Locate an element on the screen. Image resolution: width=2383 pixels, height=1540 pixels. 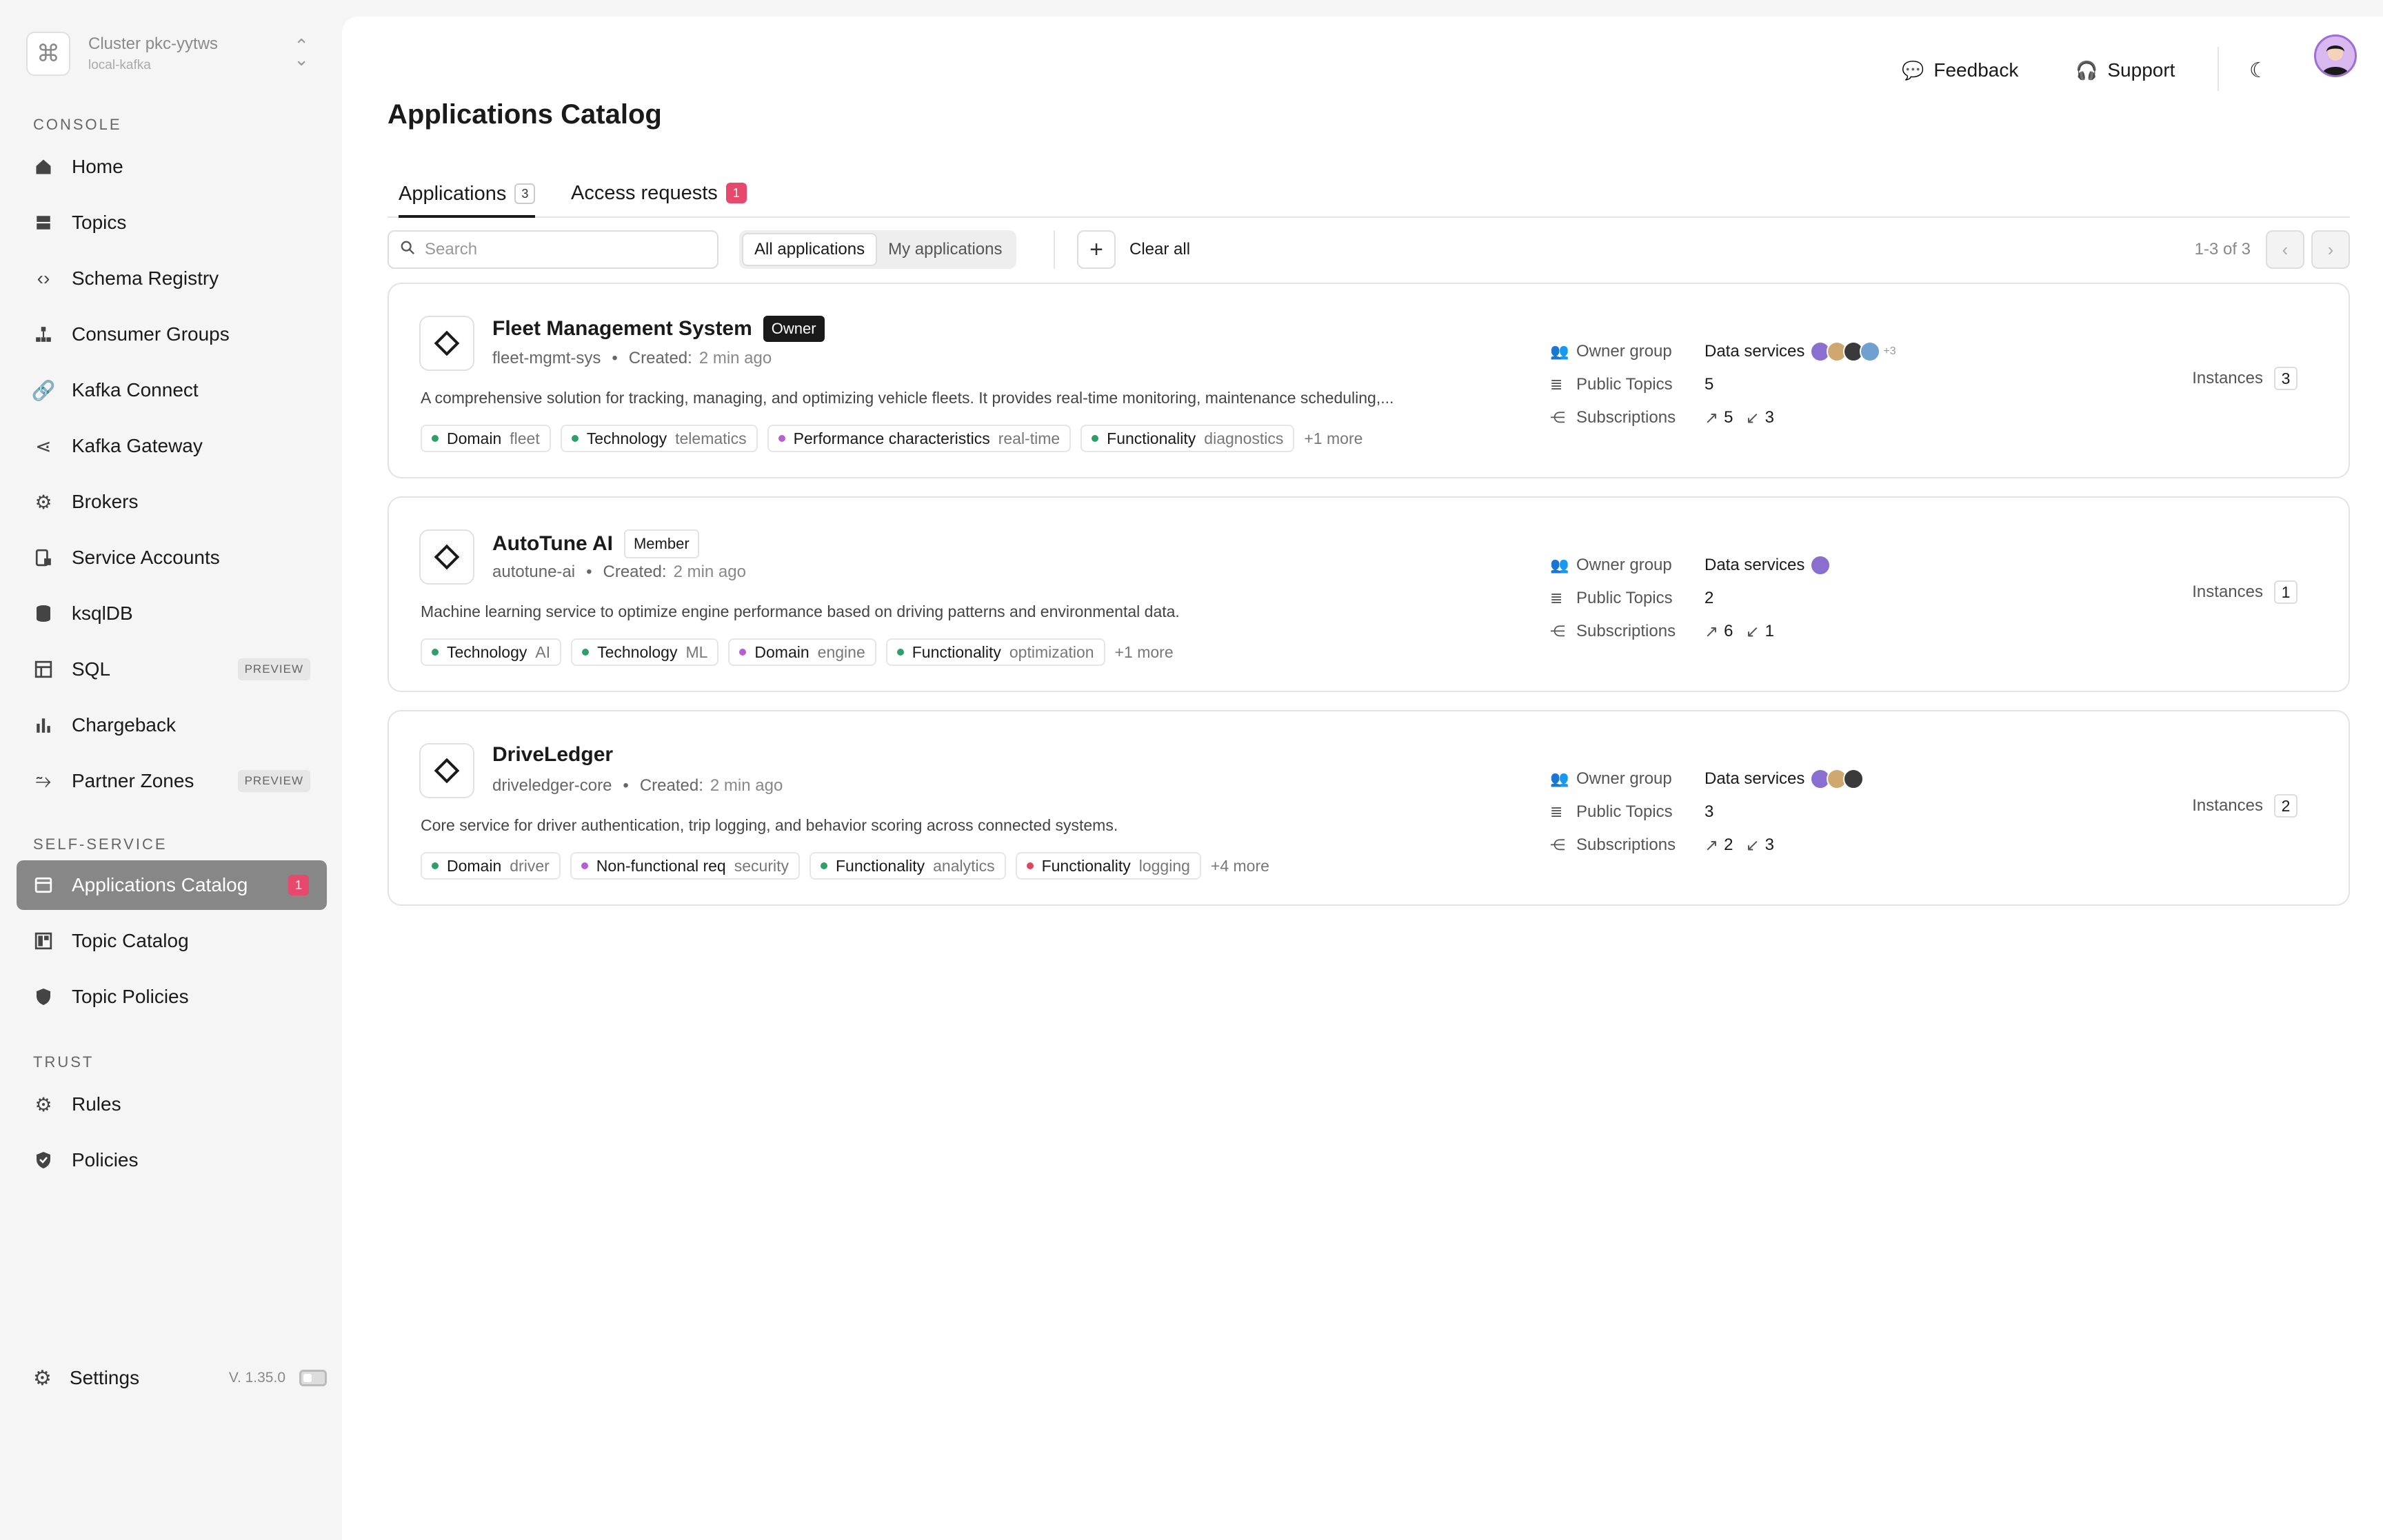
sidebar-item-rules: ⚙ Rules is located at coordinates (172, 1105).